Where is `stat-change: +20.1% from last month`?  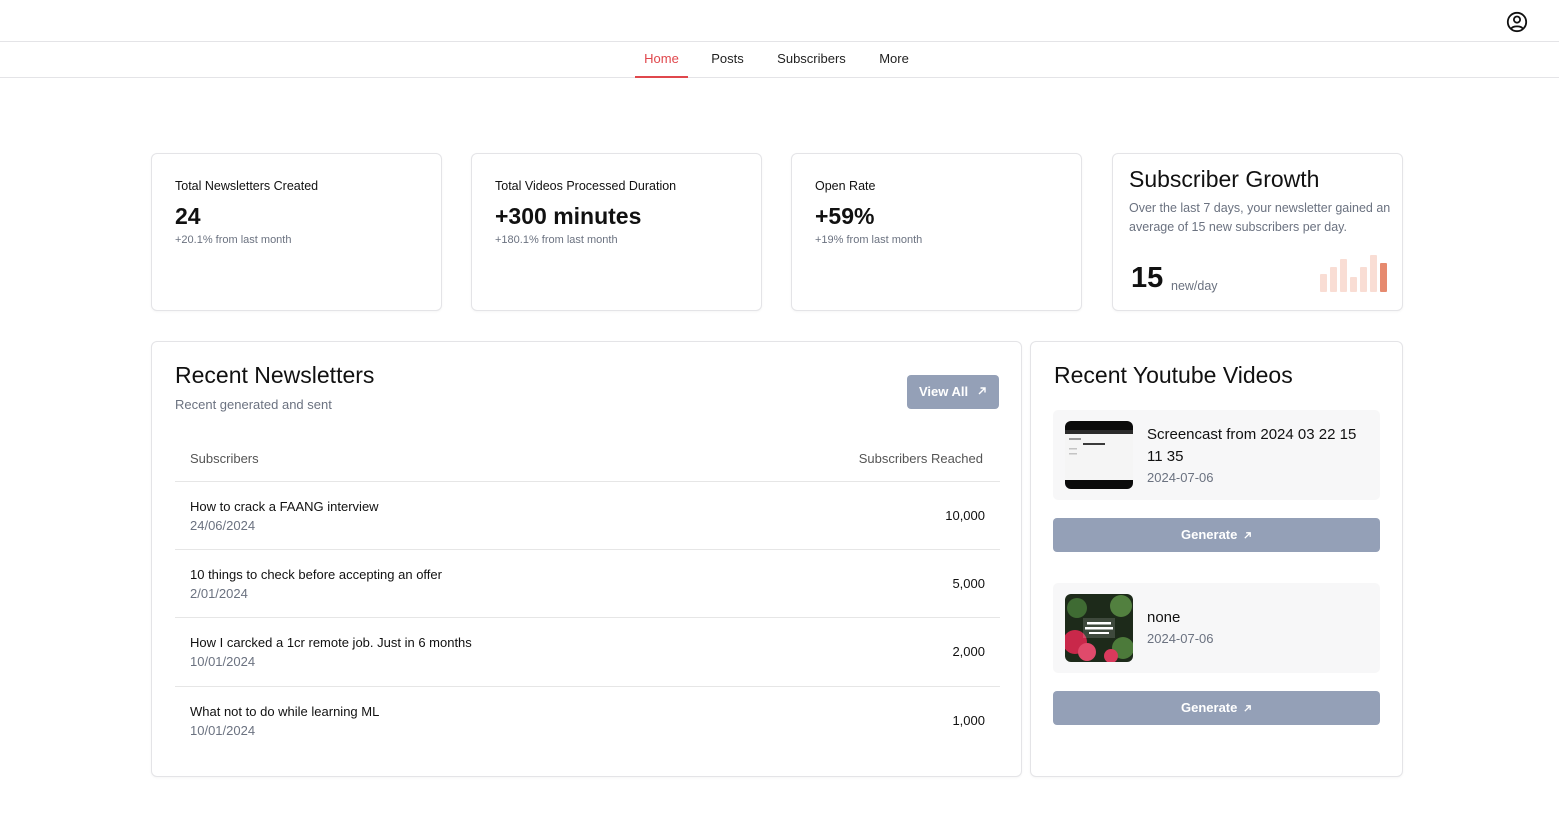 stat-change: +20.1% from last month is located at coordinates (233, 240).